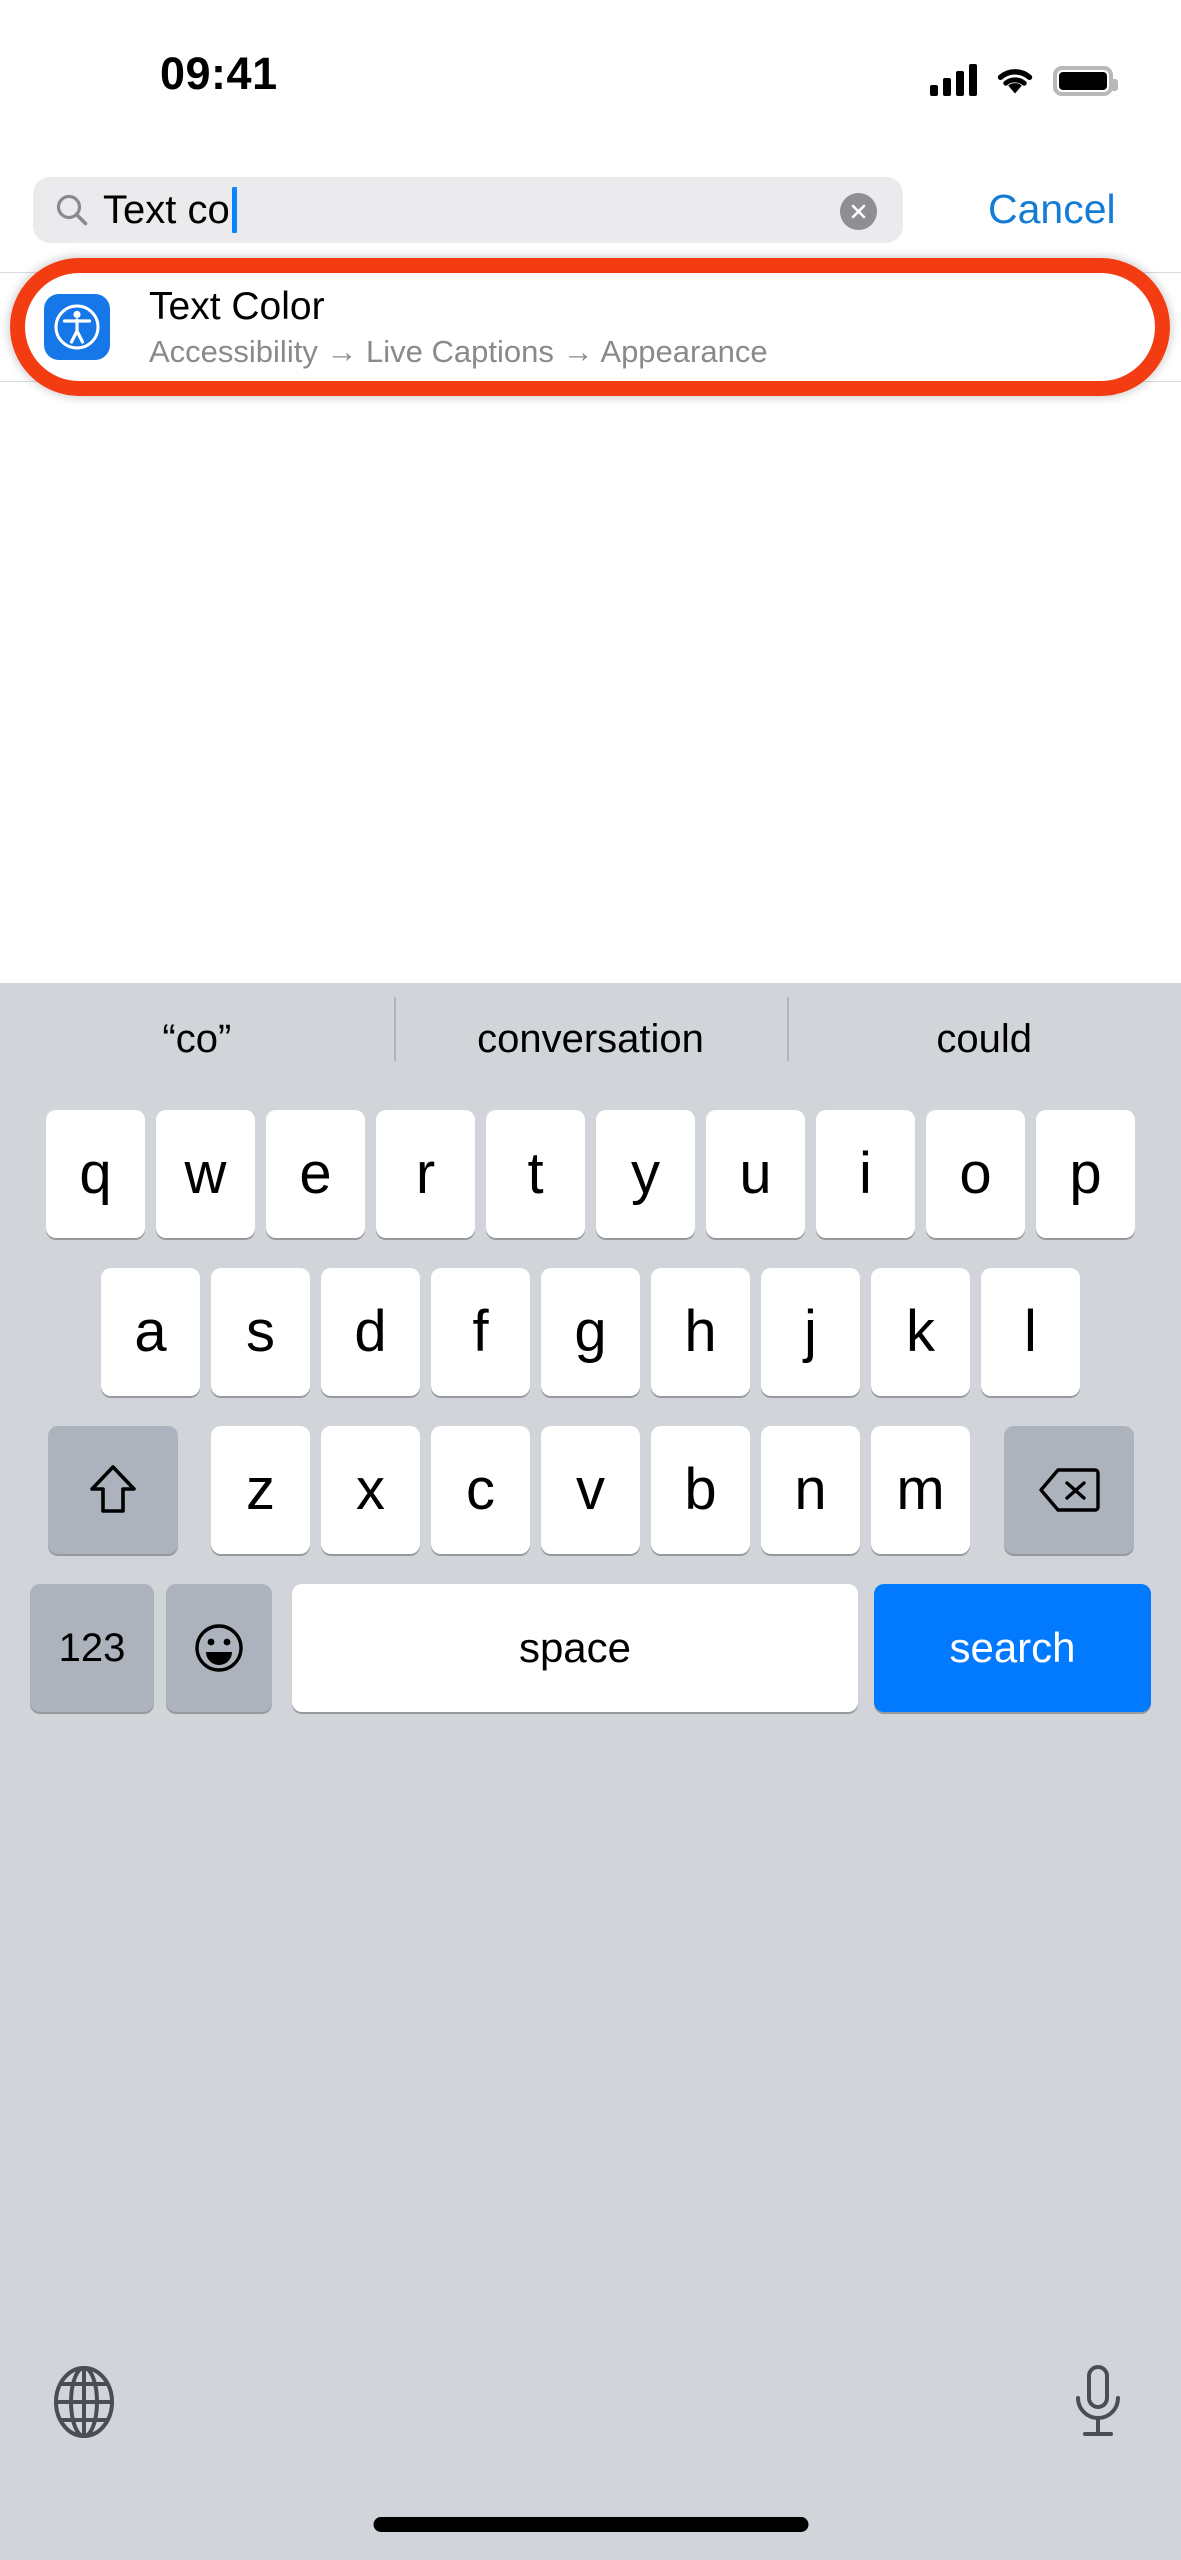  What do you see at coordinates (205, 1174) in the screenshot?
I see `key-w: w` at bounding box center [205, 1174].